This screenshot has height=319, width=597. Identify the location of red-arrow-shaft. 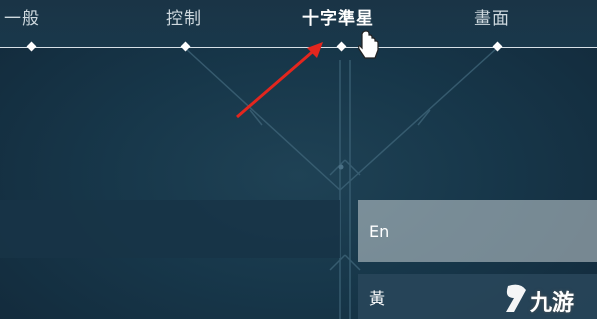
(277, 82).